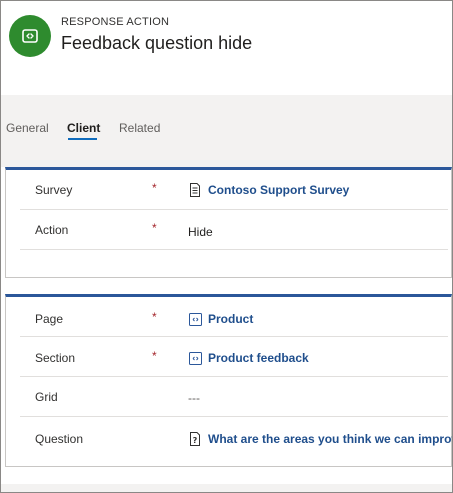  I want to click on action-value: Hide, so click(200, 232).